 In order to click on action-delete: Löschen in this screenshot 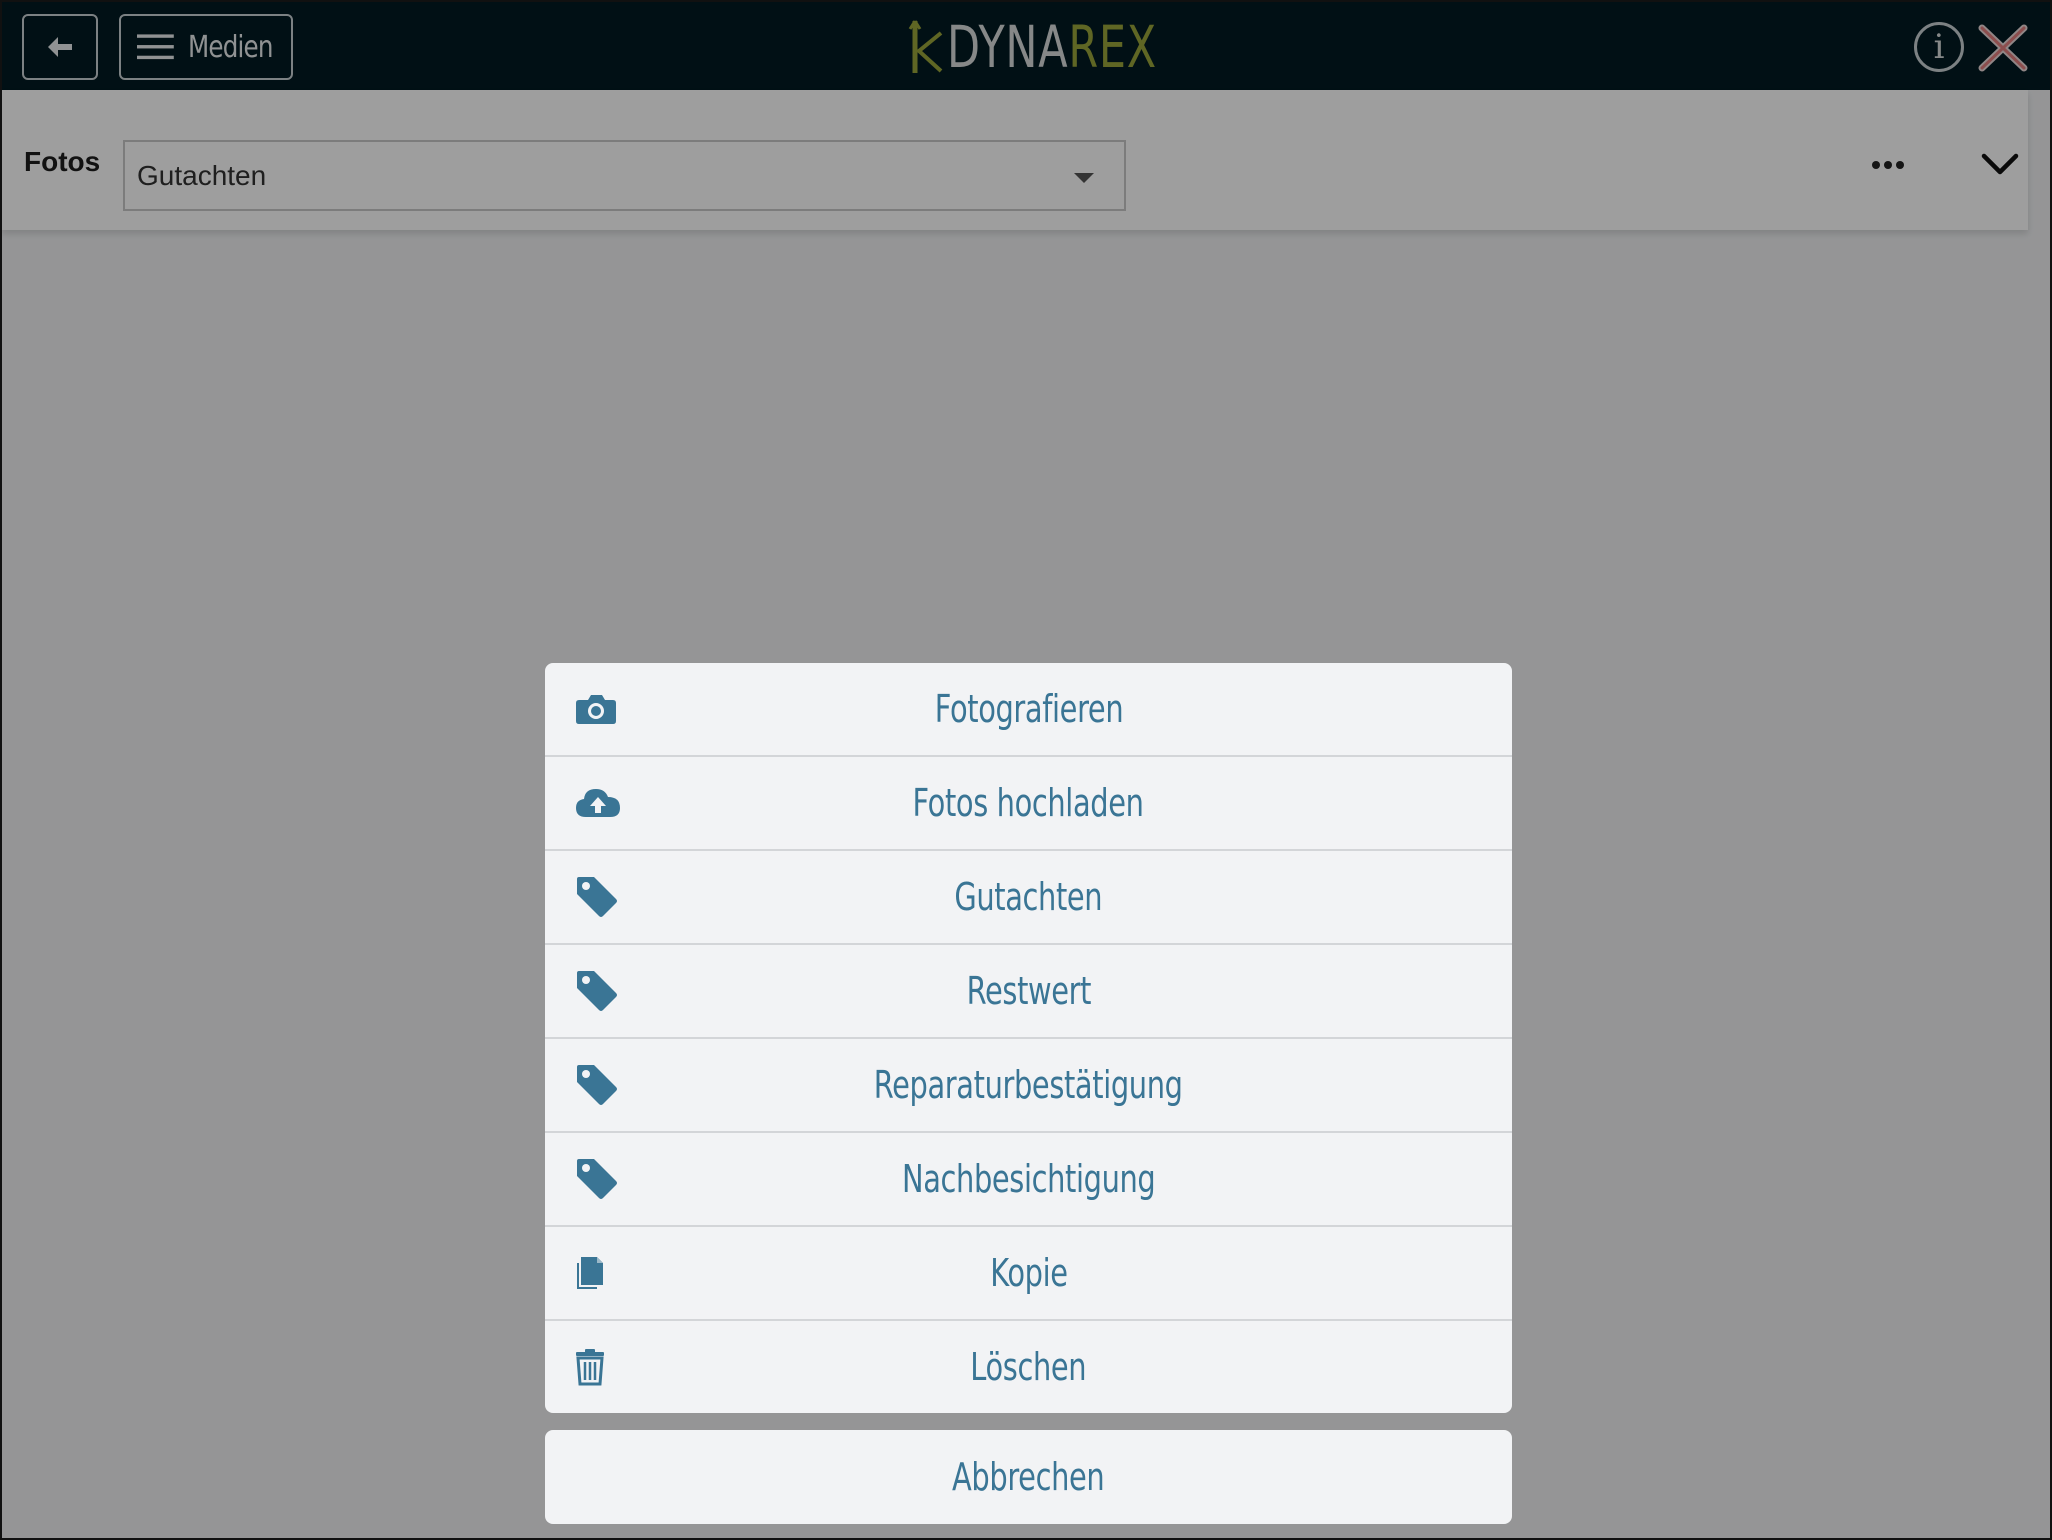, I will do `click(1028, 1367)`.